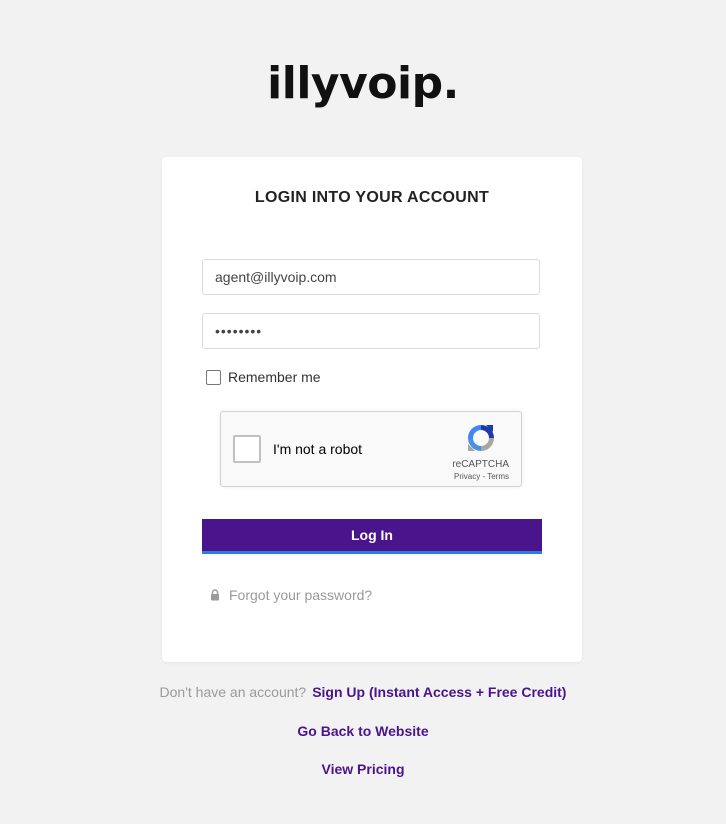 The width and height of the screenshot is (726, 824). I want to click on remember-checkbox, so click(213, 377).